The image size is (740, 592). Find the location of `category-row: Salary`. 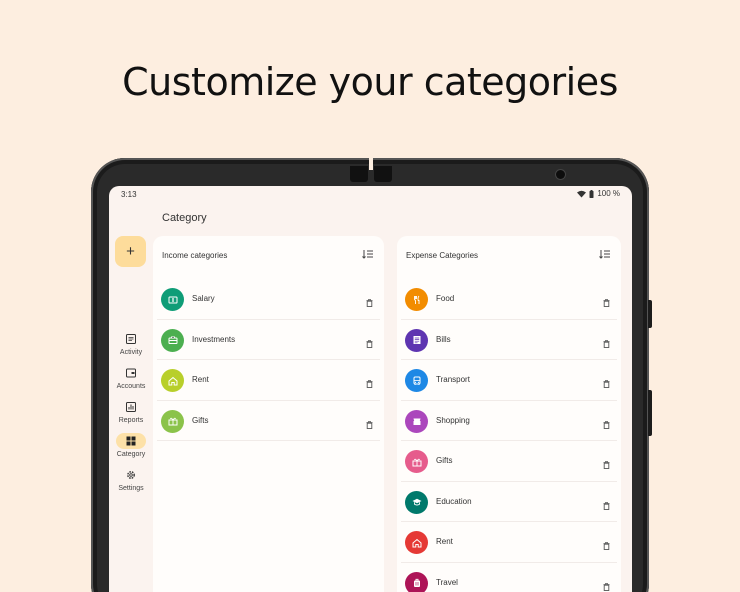

category-row: Salary is located at coordinates (268, 299).